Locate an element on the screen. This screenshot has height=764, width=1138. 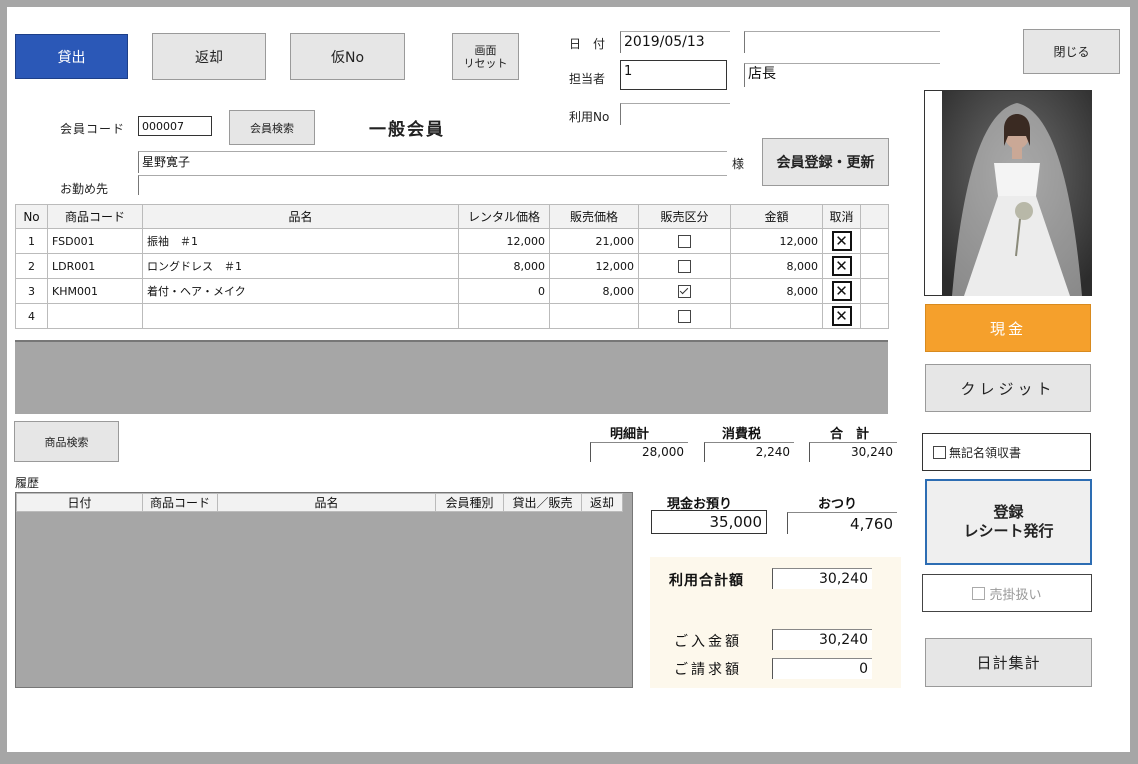
row-amount is located at coordinates (776, 316).